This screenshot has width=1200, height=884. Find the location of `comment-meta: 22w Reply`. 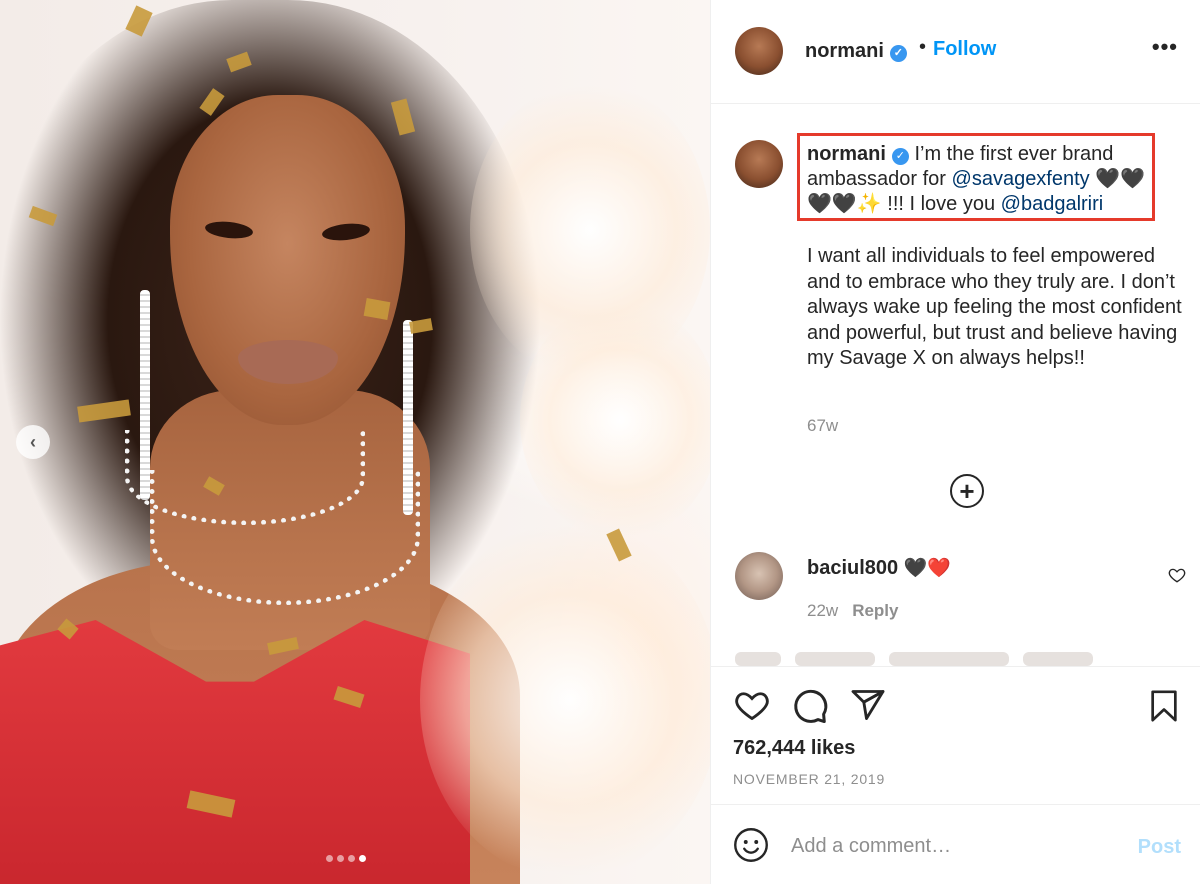

comment-meta: 22w Reply is located at coordinates (852, 611).